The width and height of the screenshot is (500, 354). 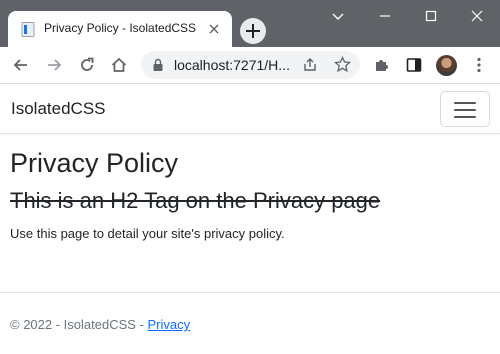 What do you see at coordinates (446, 65) in the screenshot?
I see `avatar` at bounding box center [446, 65].